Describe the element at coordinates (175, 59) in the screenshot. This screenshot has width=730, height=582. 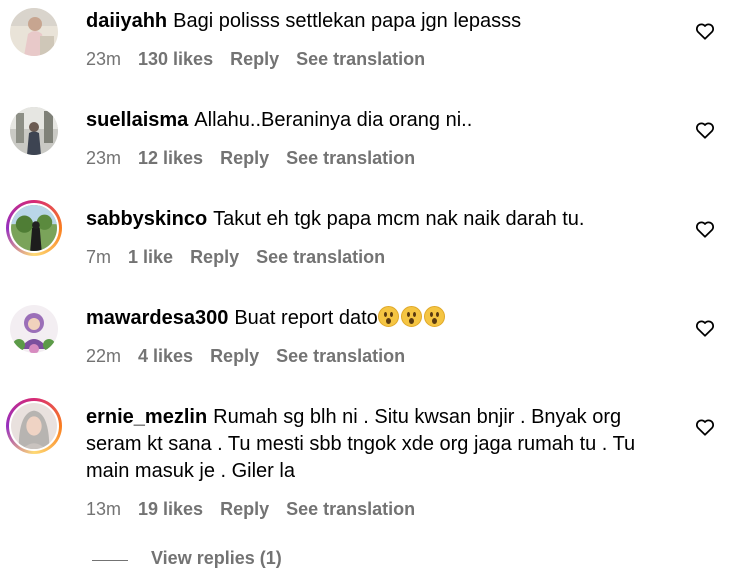
I see `likes-count: 130 likes` at that location.